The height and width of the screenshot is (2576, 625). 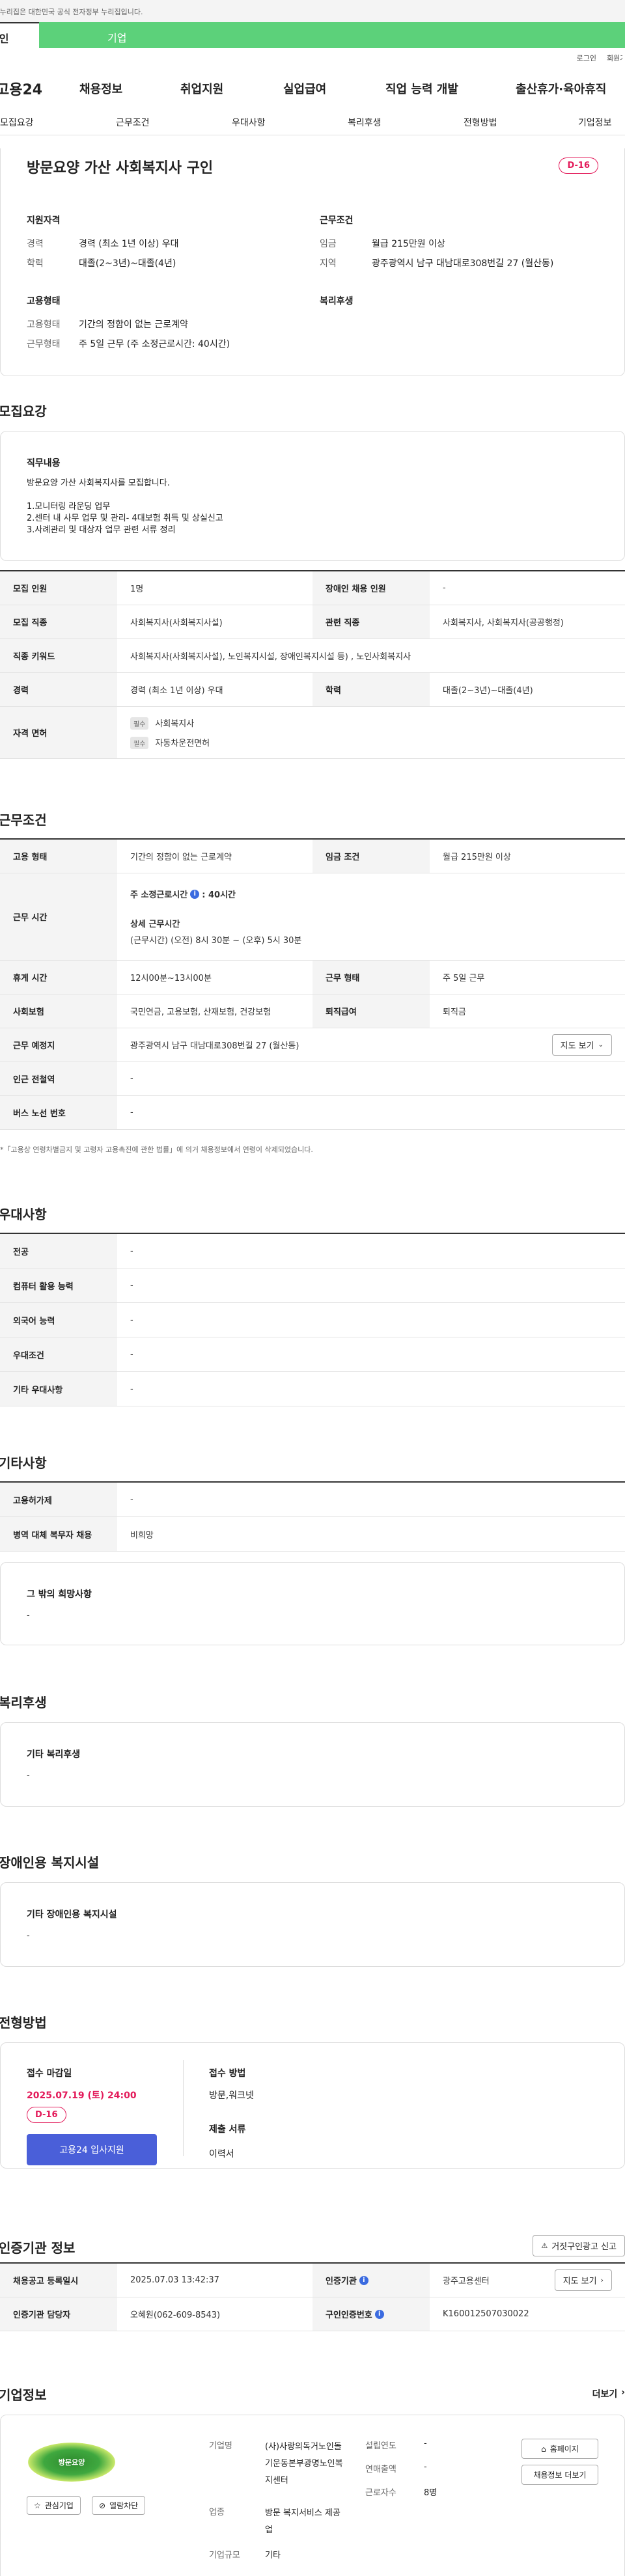 What do you see at coordinates (155, 925) in the screenshot?
I see `hours-detail-label: 상세 근무시간` at bounding box center [155, 925].